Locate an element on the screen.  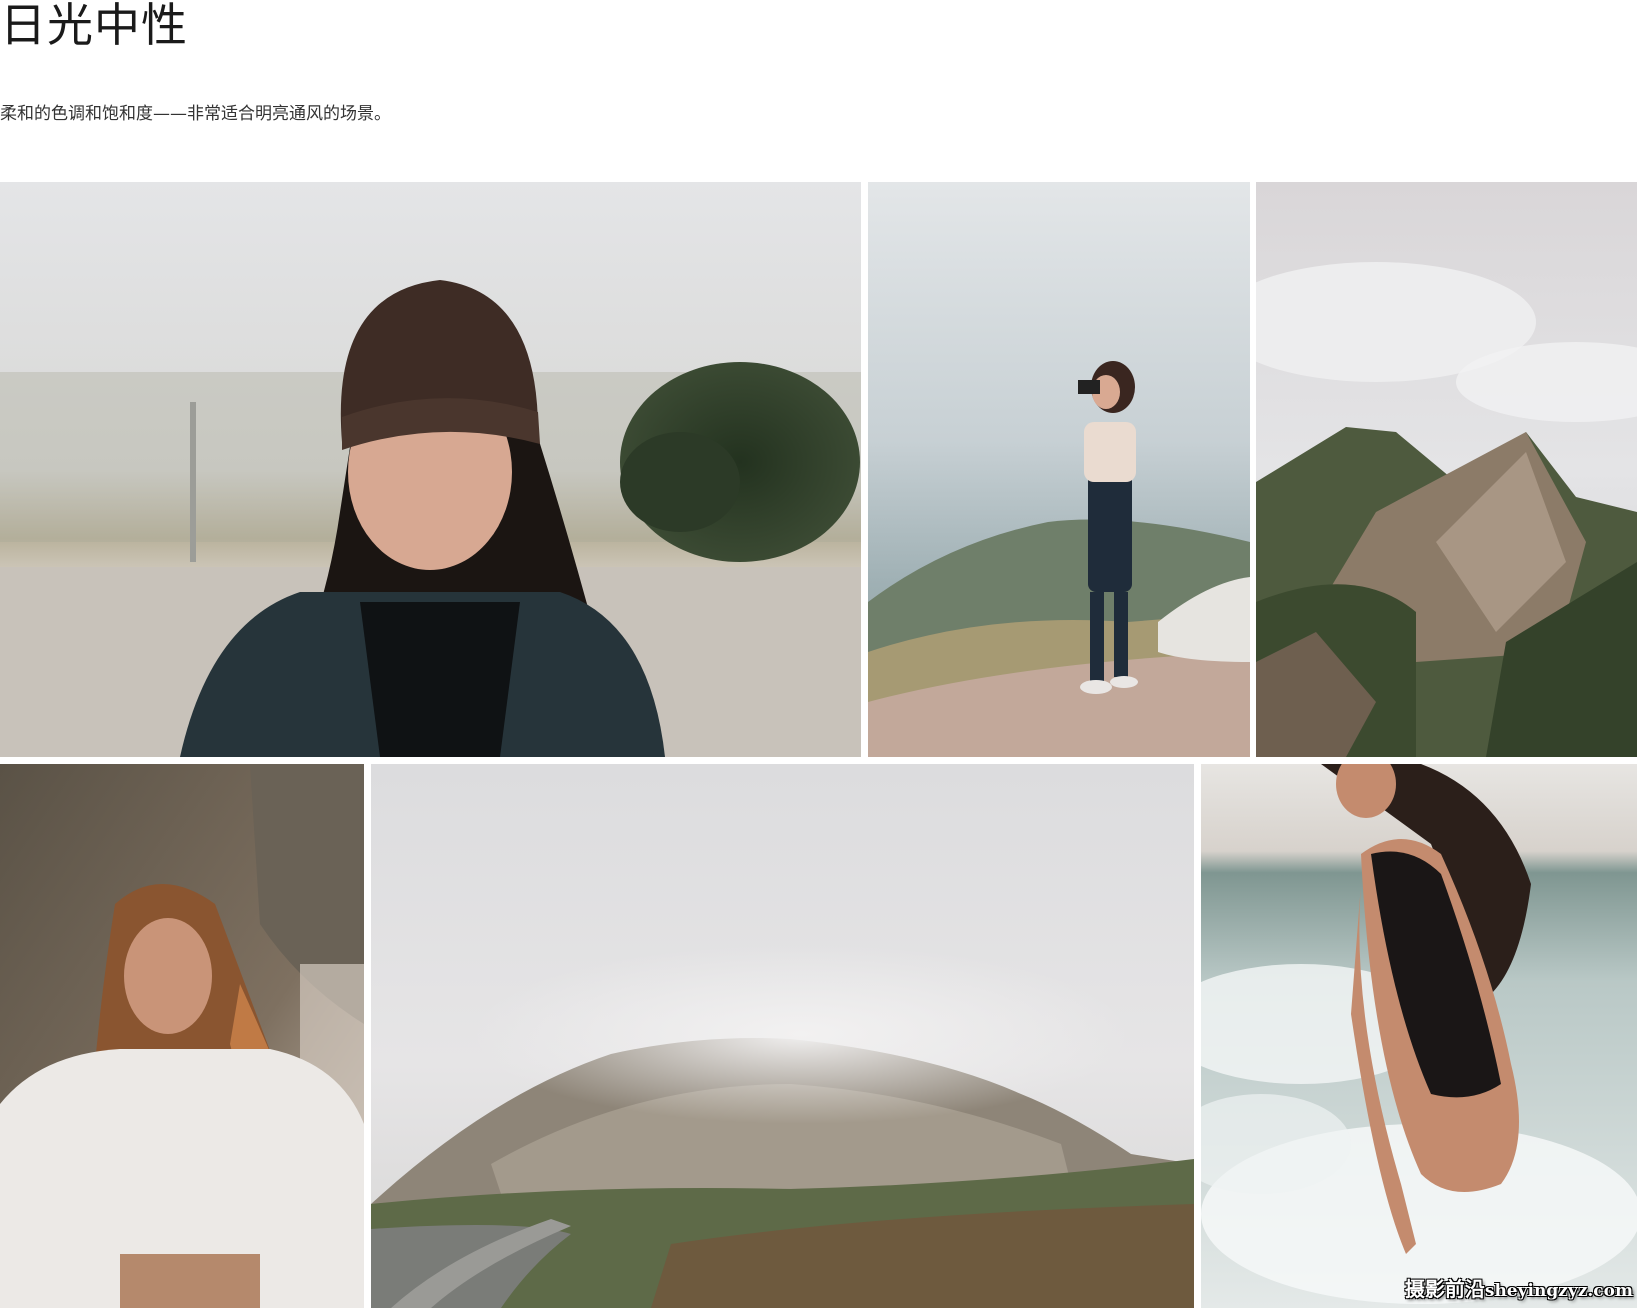
gallery-photo-surf-swimsuit: 摄影前沿sheyingzyz.com is located at coordinates (1419, 1036).